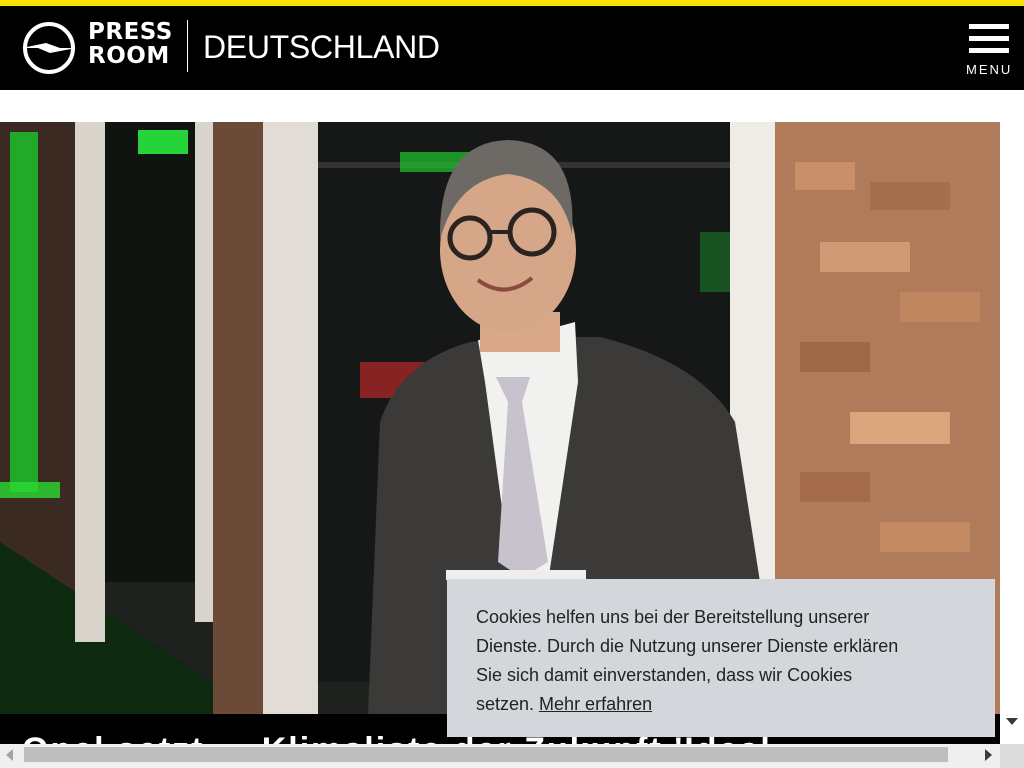 The width and height of the screenshot is (1024, 768). What do you see at coordinates (321, 47) in the screenshot?
I see `region-label: DEUTSCHLAND` at bounding box center [321, 47].